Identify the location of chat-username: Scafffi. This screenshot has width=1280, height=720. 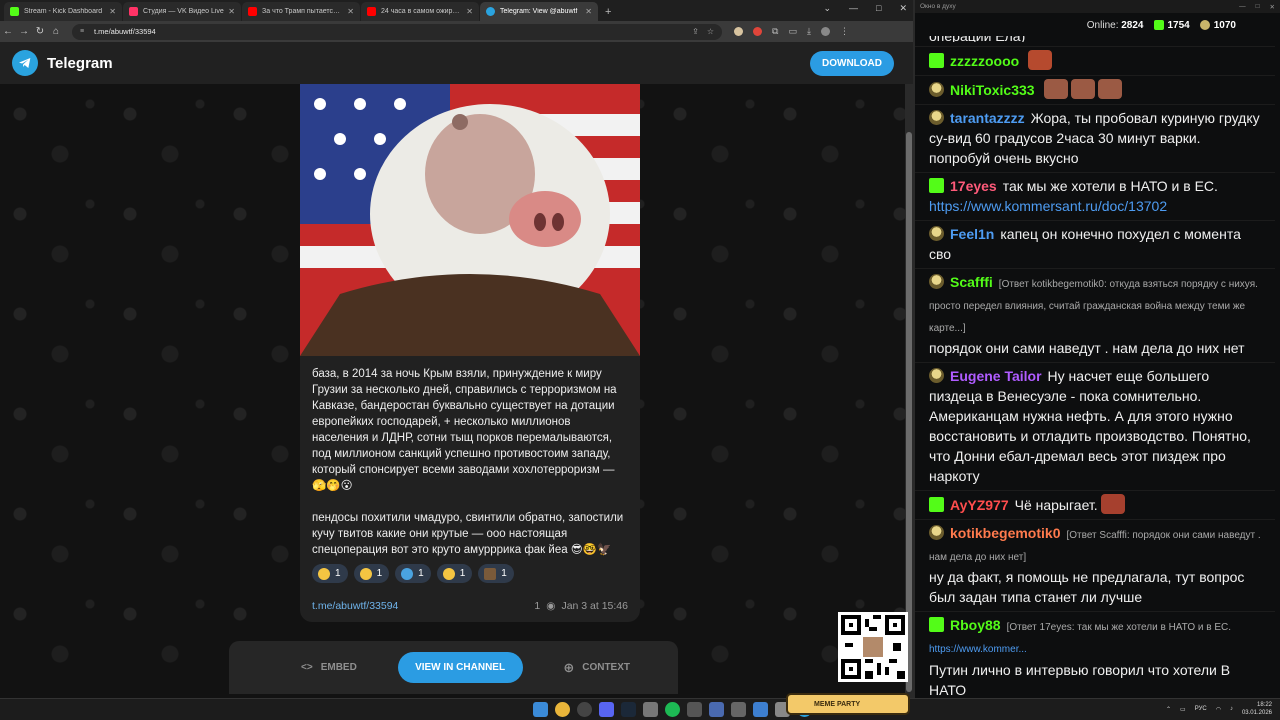
(971, 282).